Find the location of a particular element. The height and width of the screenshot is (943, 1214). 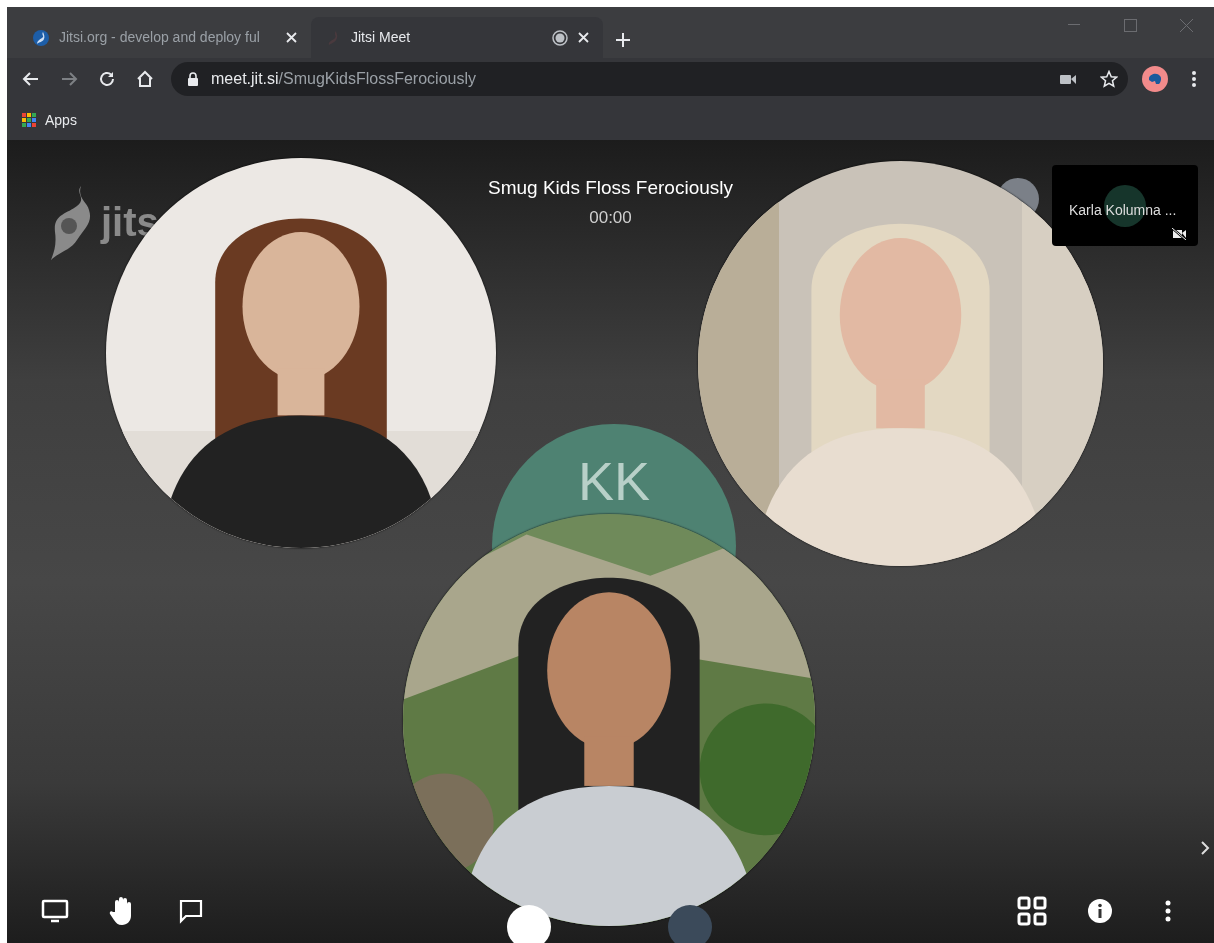

home-icon is located at coordinates (145, 79).